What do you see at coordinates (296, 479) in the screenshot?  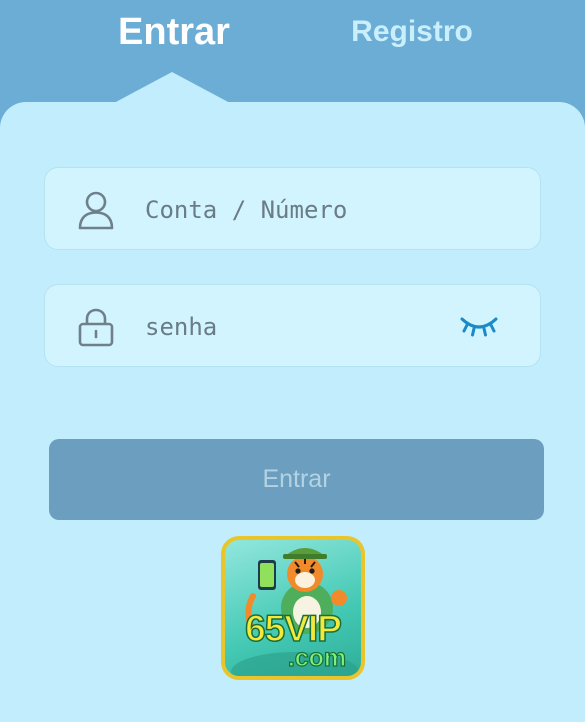 I see `login-button: Entrar` at bounding box center [296, 479].